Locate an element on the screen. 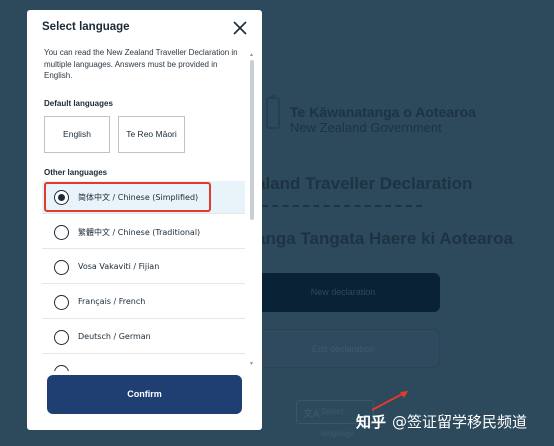 The image size is (554, 446). watermark-handle: @签证留学移民频道 is located at coordinates (460, 422).